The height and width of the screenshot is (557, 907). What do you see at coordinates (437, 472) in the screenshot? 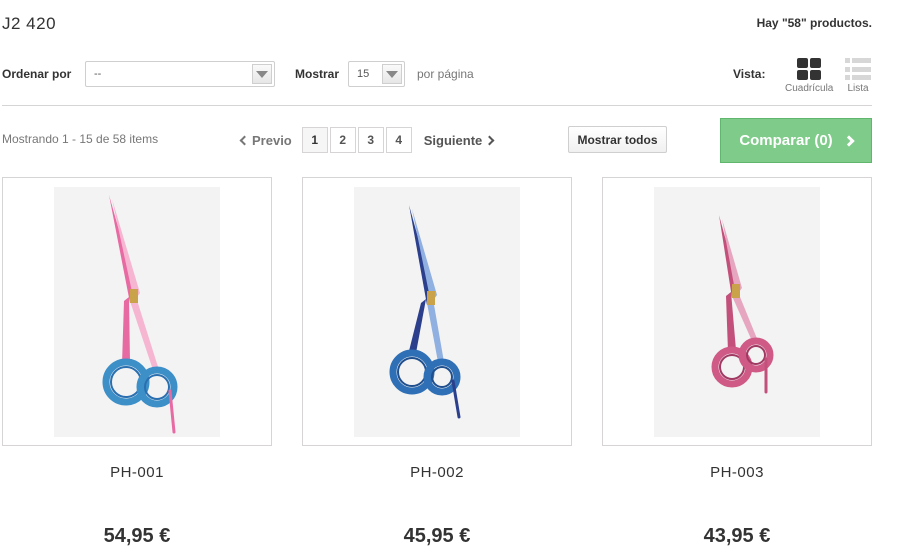
I see `product-name: PH-002` at bounding box center [437, 472].